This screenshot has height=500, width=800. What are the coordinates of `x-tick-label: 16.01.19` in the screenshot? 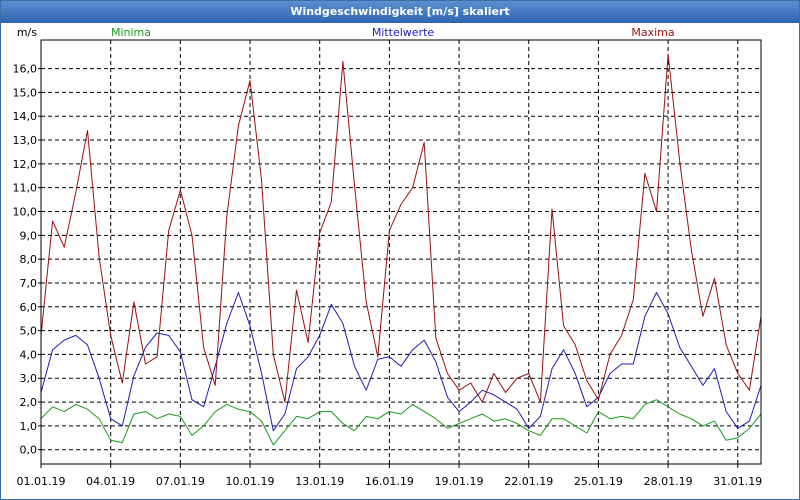 It's located at (389, 481).